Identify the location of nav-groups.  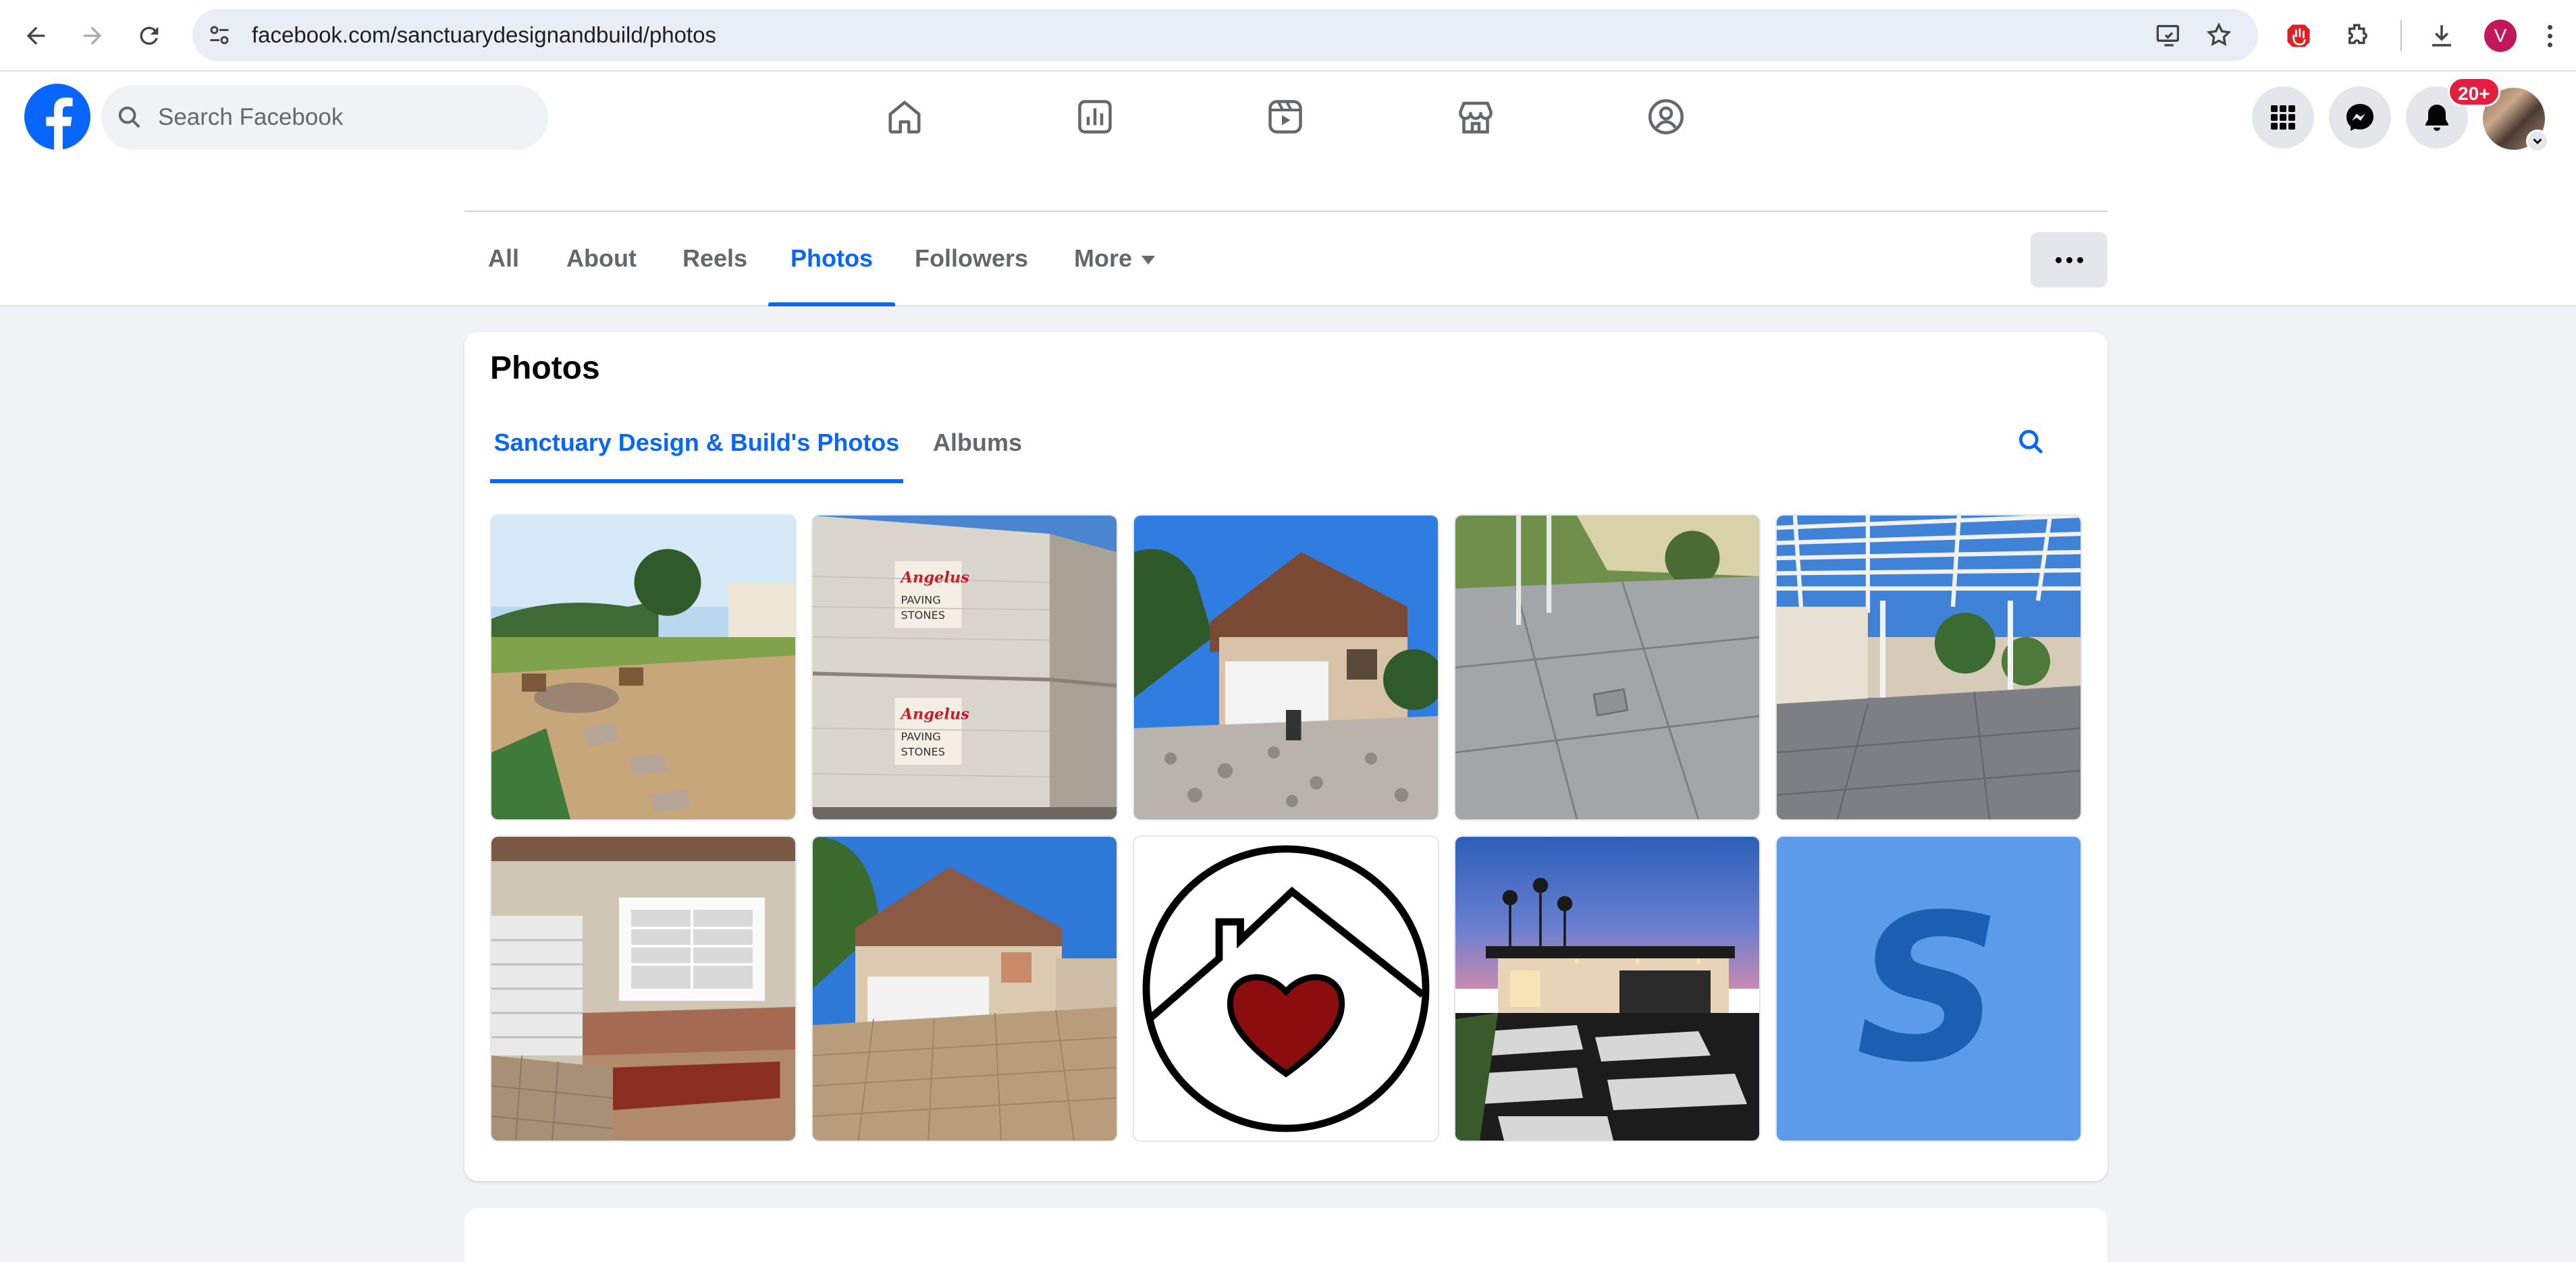
(1666, 117).